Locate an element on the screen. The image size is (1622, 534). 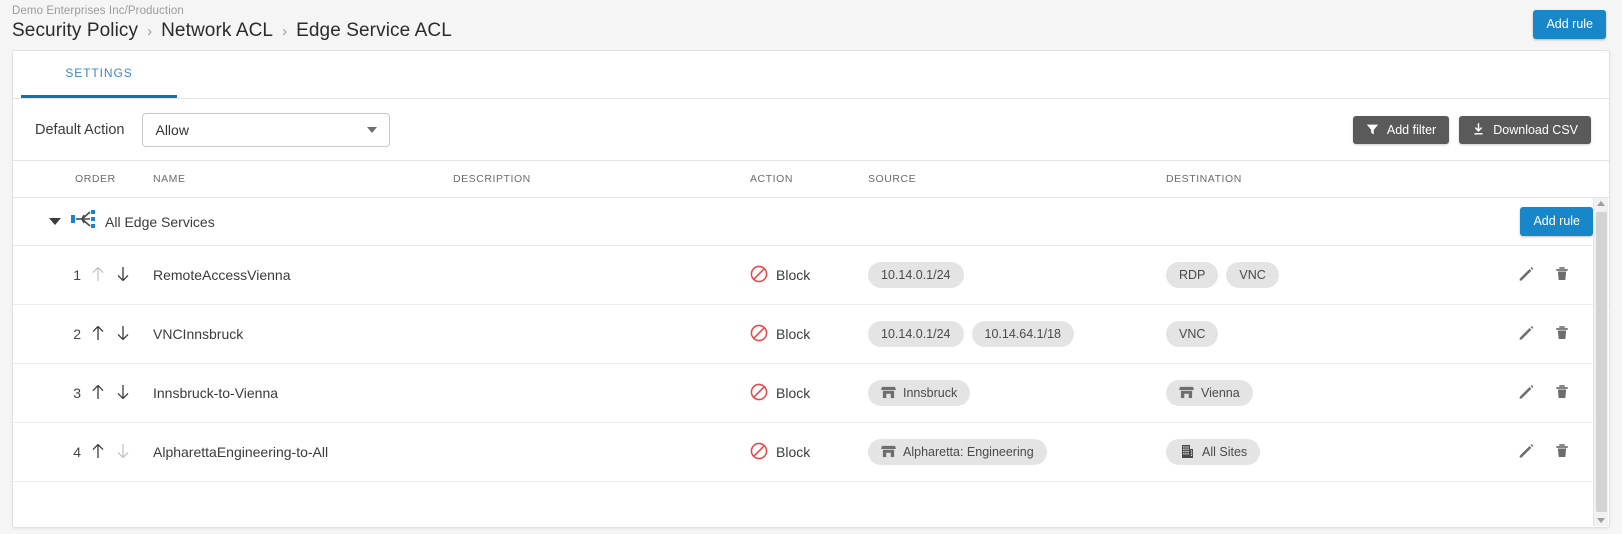
default-action-value: Allow is located at coordinates (172, 129).